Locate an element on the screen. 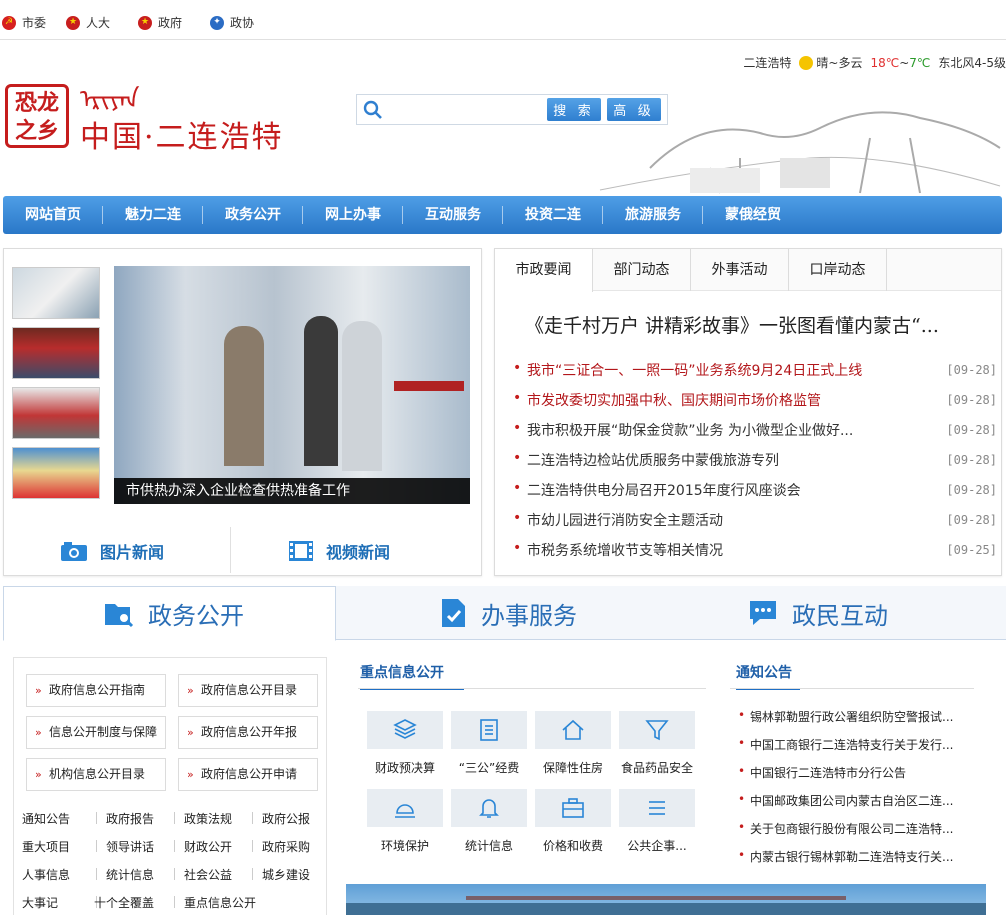  news-item: 市发改委切实加强中秋、国庆期间市场价格监管 [09-28] is located at coordinates (754, 400).